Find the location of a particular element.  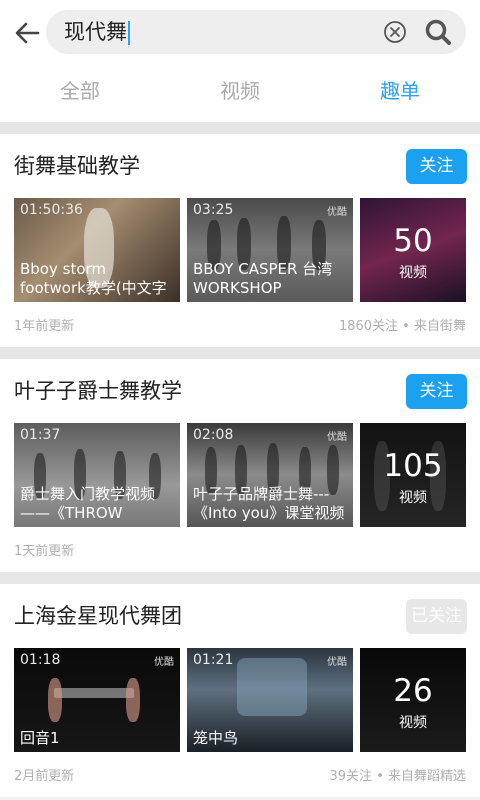

video-duration: 02:08 is located at coordinates (213, 435).